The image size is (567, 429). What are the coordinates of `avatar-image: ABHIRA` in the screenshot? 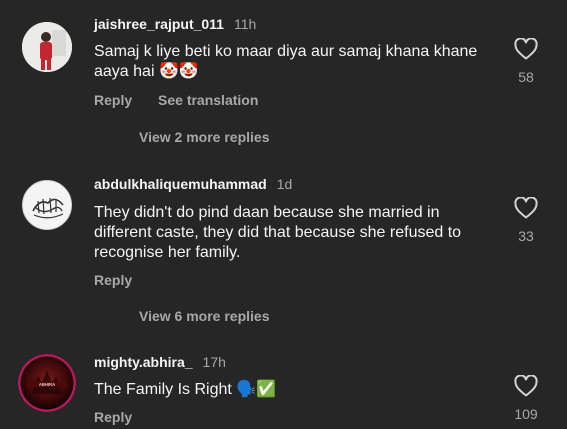 It's located at (47, 383).